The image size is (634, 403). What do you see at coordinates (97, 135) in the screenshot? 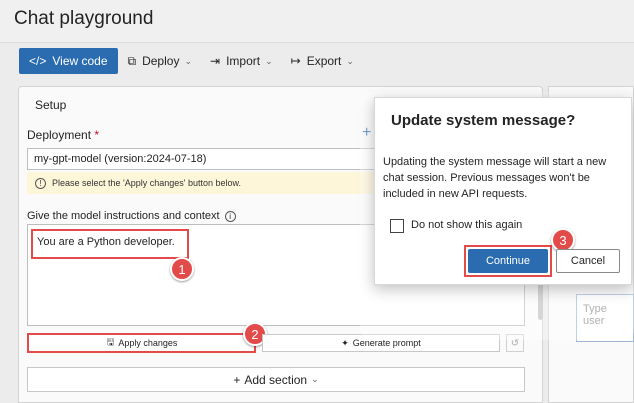
I see `required-mark: *` at bounding box center [97, 135].